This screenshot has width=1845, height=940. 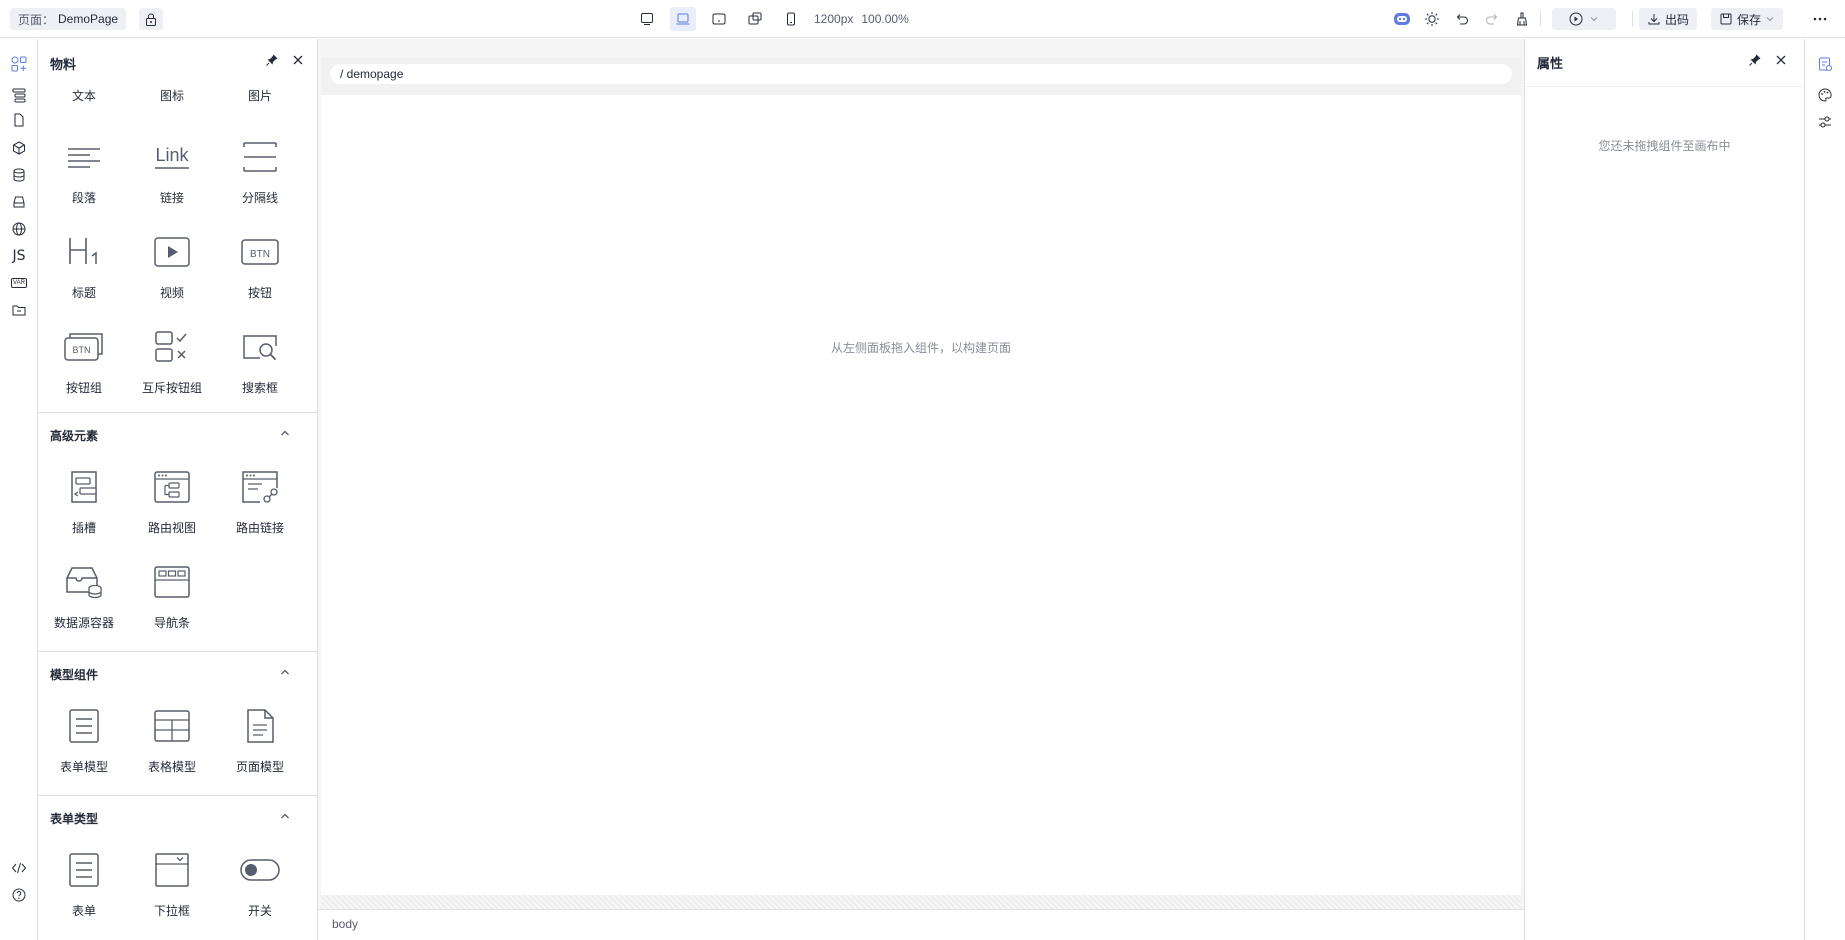 What do you see at coordinates (172, 743) in the screenshot?
I see `material-item-table-model: 表格模型` at bounding box center [172, 743].